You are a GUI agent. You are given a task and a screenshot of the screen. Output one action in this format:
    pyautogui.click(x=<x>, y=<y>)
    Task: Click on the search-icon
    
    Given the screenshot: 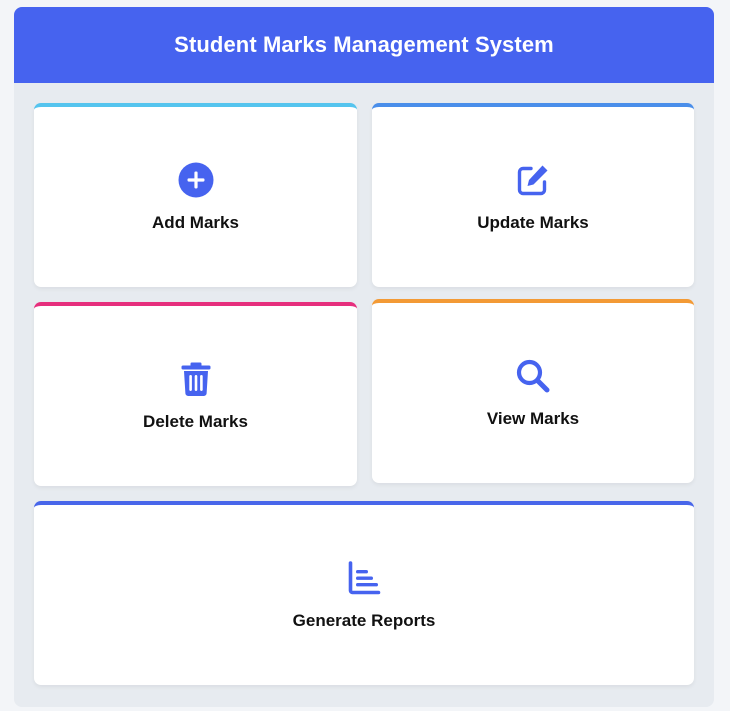 What is the action you would take?
    pyautogui.click(x=533, y=376)
    